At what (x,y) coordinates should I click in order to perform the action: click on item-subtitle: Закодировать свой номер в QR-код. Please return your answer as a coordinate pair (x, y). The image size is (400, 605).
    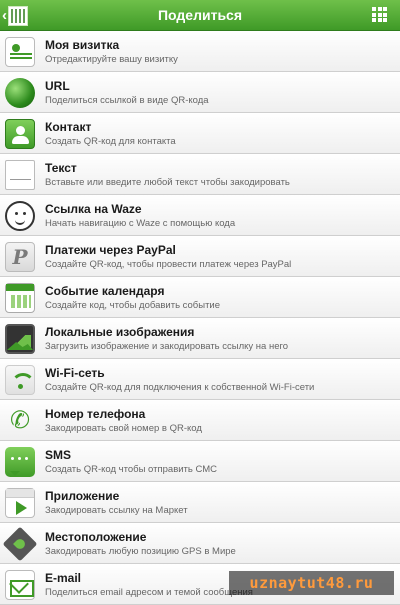
    Looking at the image, I should click on (123, 428).